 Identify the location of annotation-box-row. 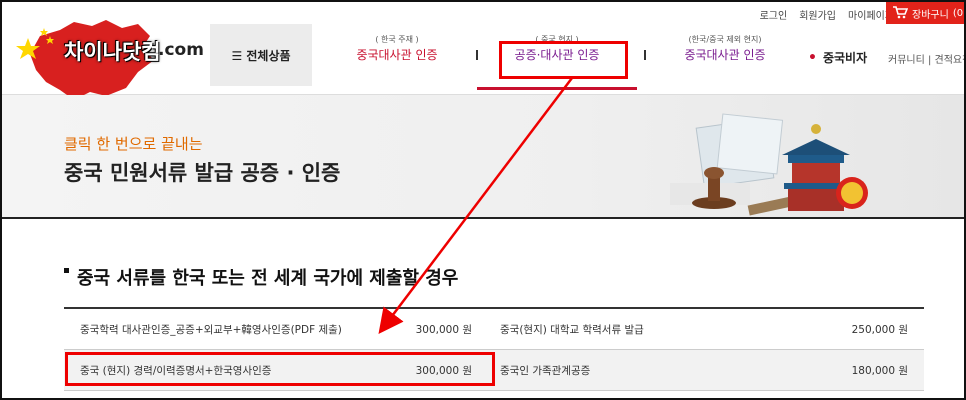
(280, 369).